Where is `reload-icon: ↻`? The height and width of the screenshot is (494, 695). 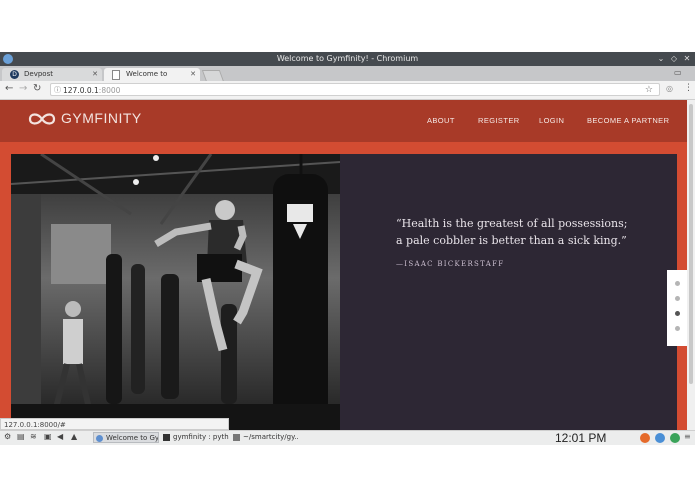
reload-icon: ↻ is located at coordinates (37, 88).